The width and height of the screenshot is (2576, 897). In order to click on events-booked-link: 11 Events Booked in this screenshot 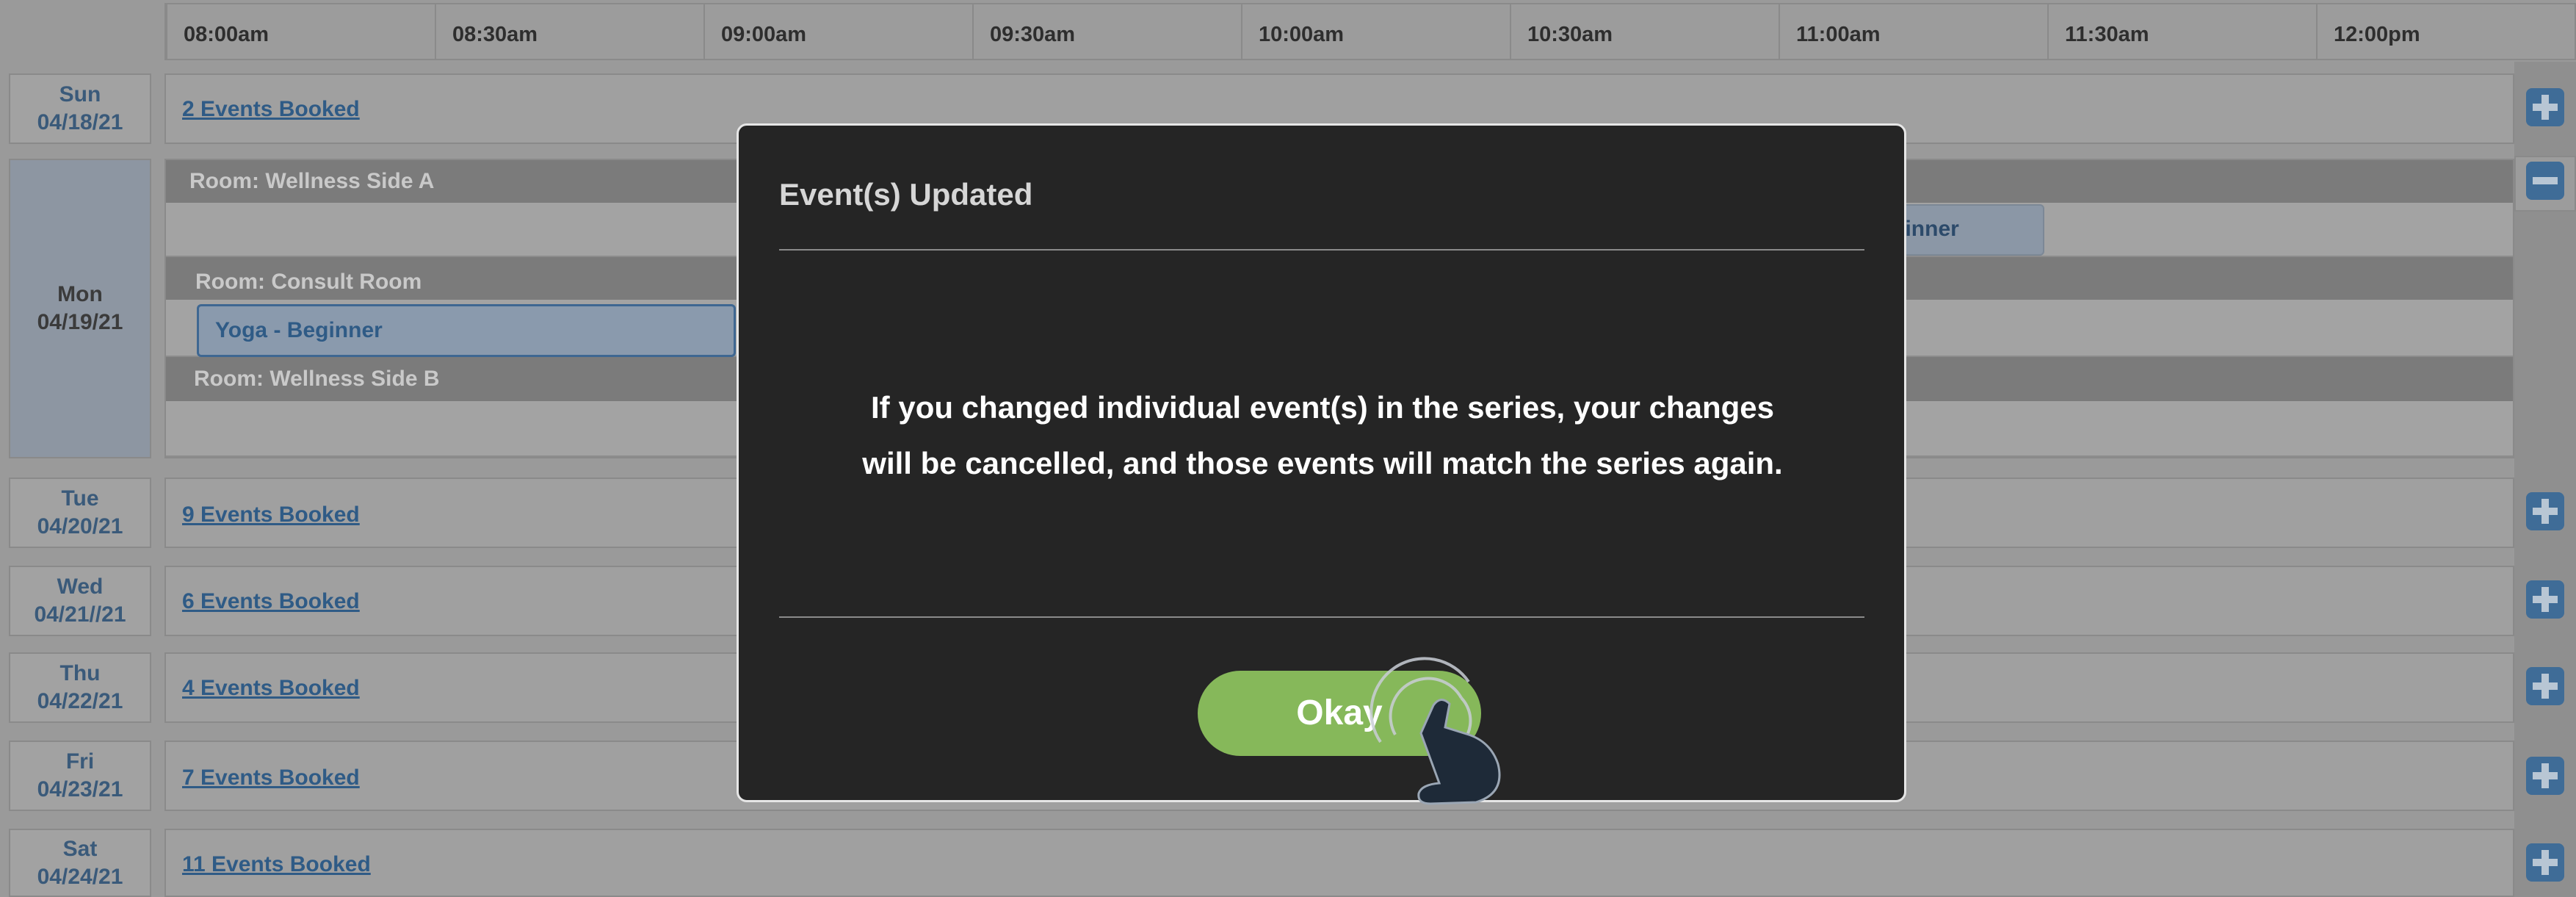, I will do `click(276, 864)`.